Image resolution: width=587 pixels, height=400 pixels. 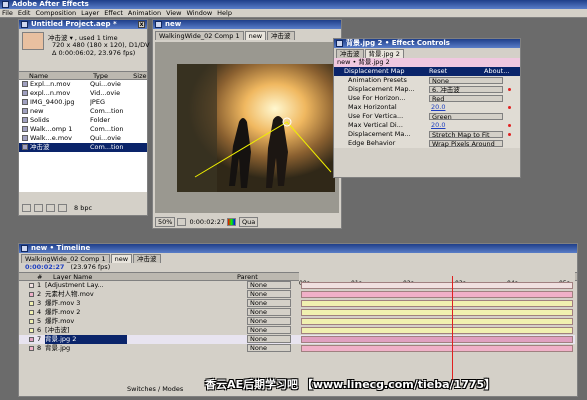 What do you see at coordinates (452, 330) in the screenshot?
I see `playhead` at bounding box center [452, 330].